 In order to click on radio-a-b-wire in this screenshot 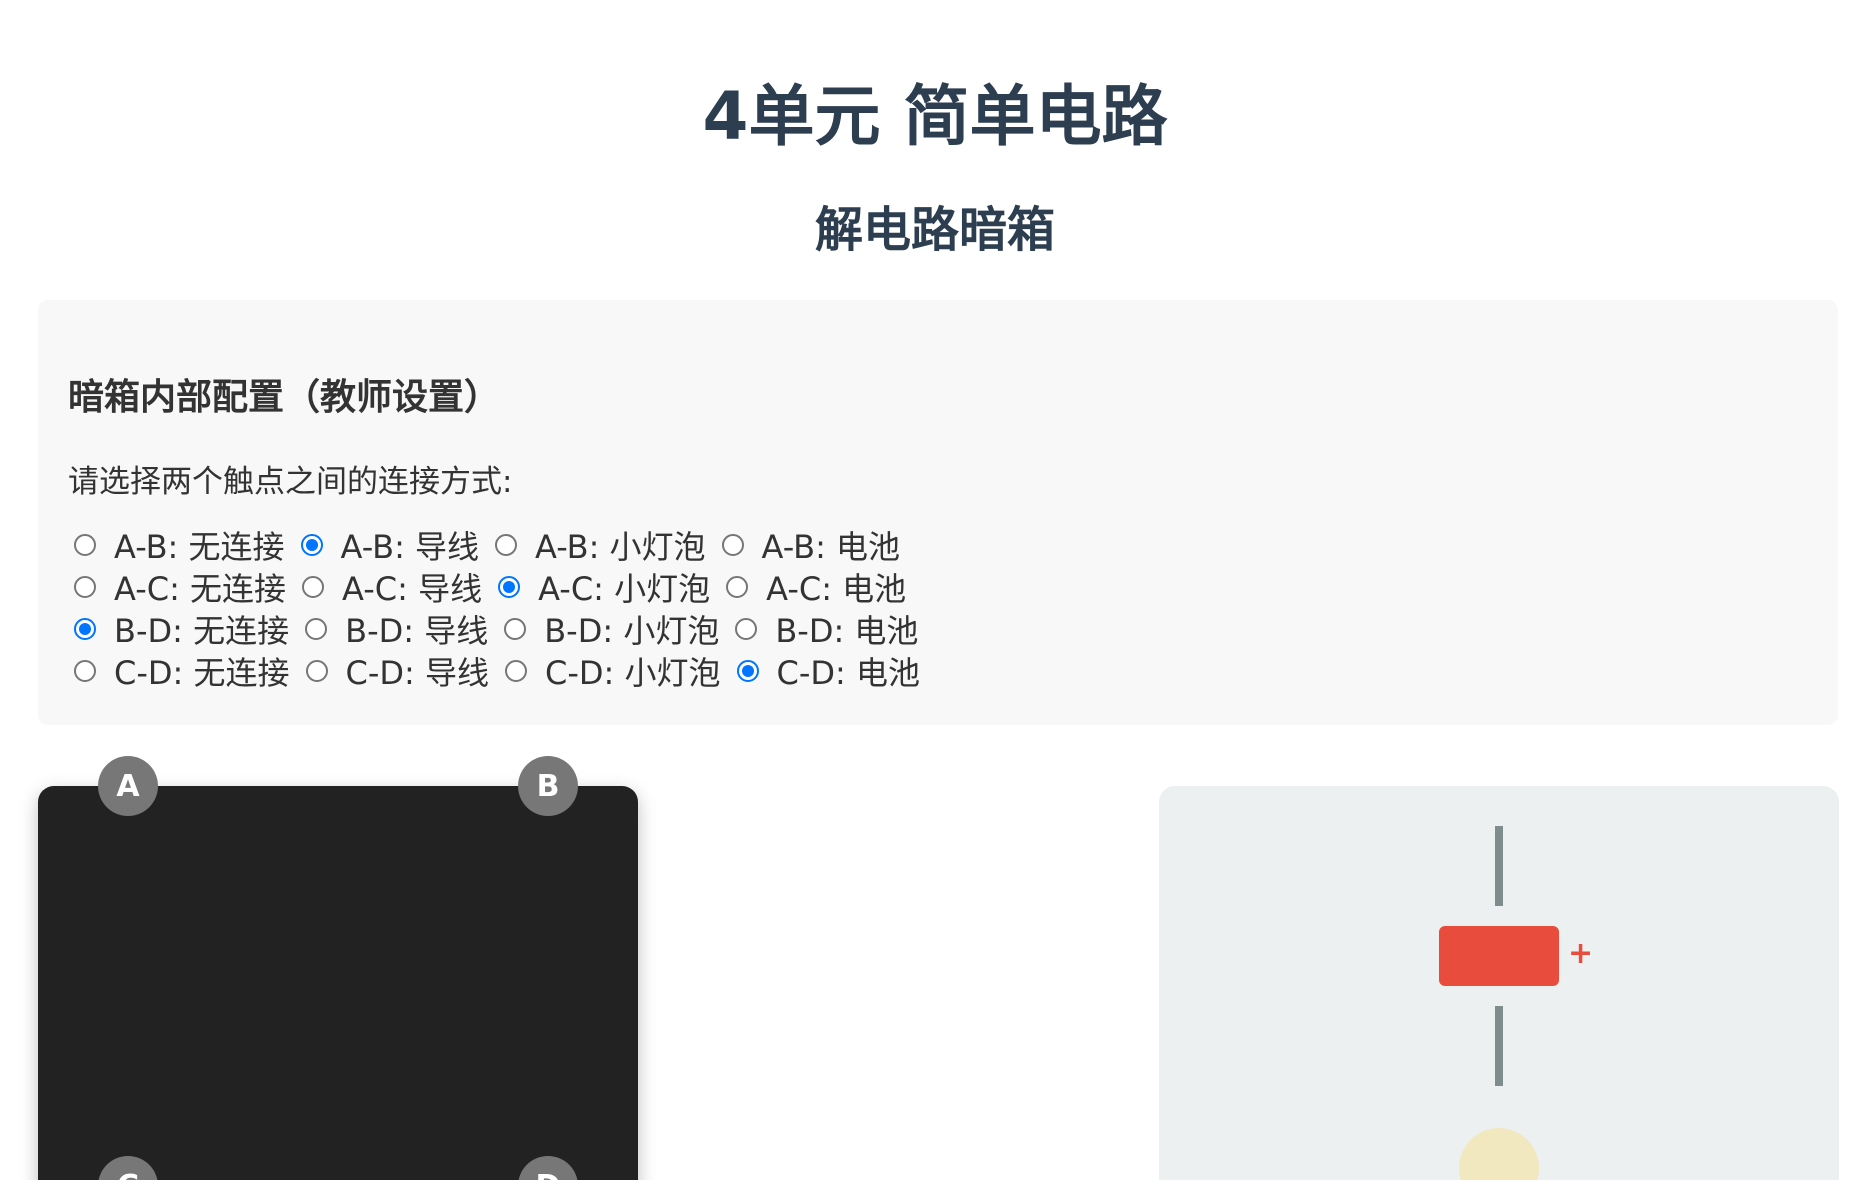, I will do `click(311, 545)`.